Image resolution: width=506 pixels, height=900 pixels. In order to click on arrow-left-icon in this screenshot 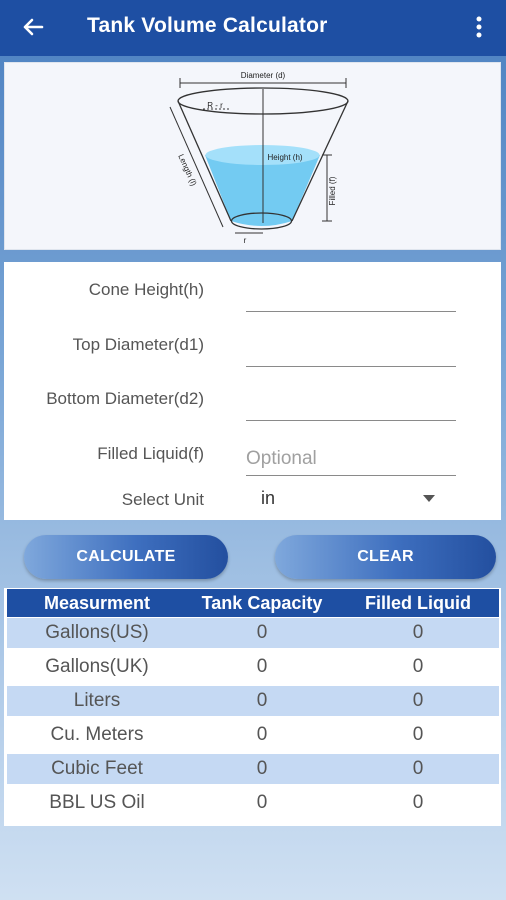, I will do `click(33, 27)`.